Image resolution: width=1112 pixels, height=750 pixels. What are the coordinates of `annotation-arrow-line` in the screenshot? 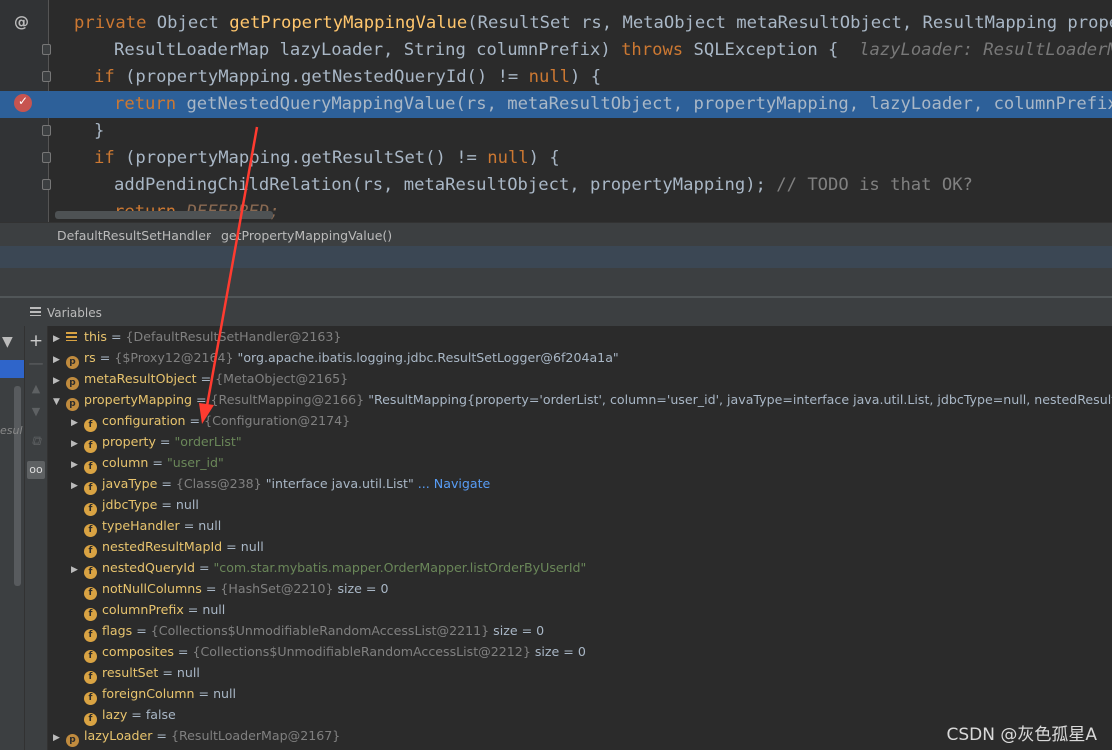 It's located at (232, 266).